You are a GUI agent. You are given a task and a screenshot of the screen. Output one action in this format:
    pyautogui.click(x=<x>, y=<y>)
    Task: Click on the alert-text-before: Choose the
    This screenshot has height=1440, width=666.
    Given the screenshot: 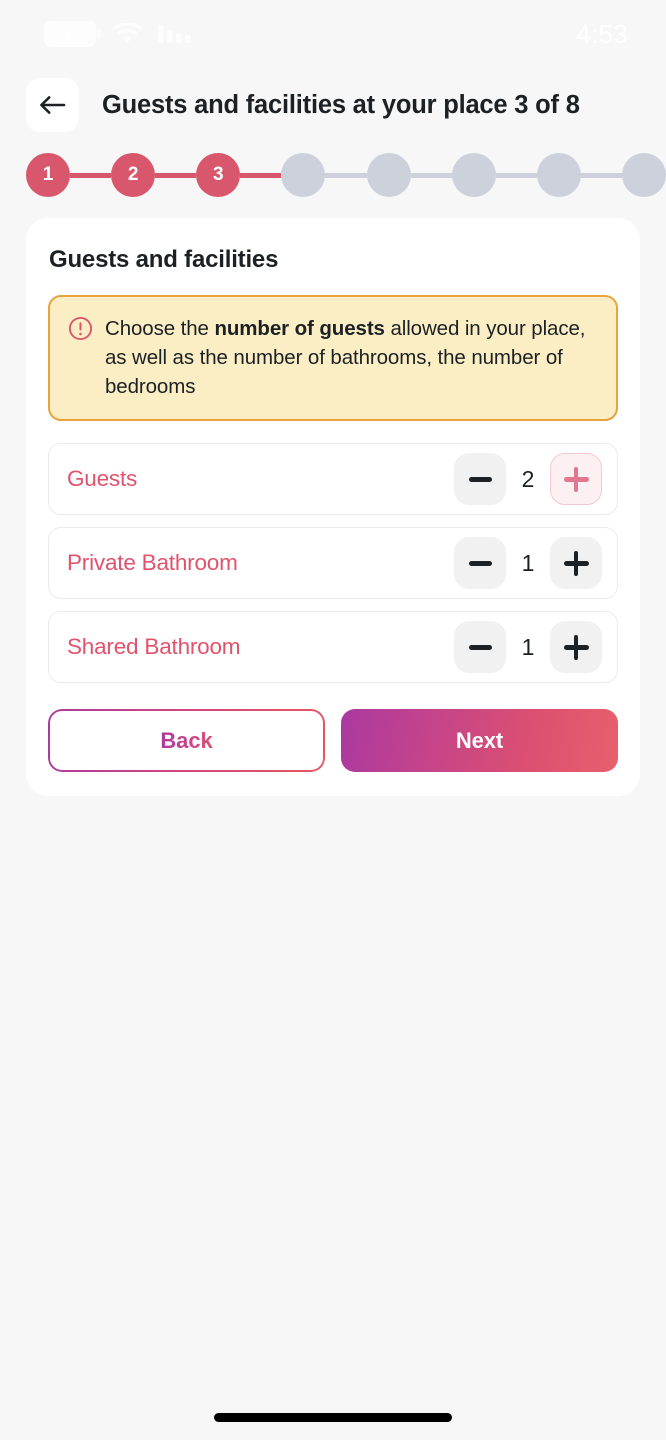 What is the action you would take?
    pyautogui.click(x=160, y=328)
    